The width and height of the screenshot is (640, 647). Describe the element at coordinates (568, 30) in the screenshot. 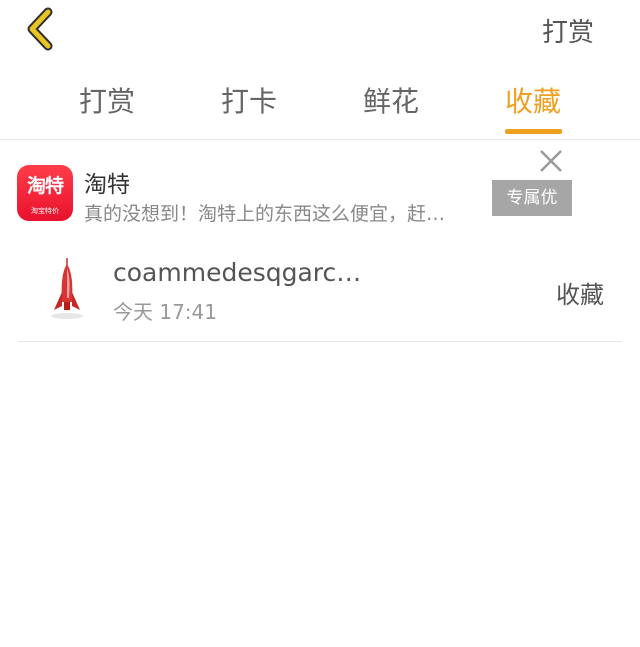

I see `reward-link: 打赏` at that location.